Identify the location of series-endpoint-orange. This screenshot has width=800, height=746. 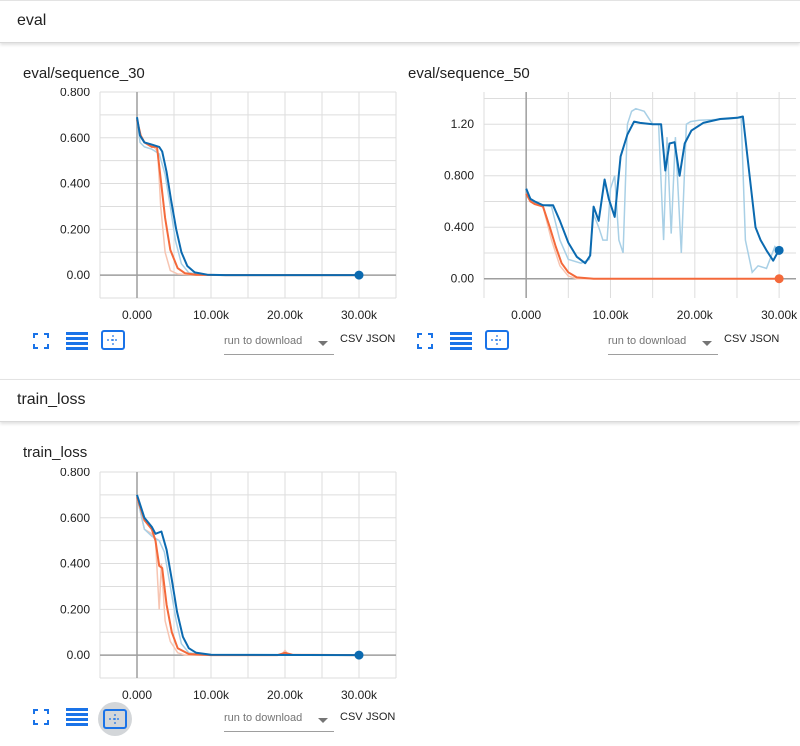
(779, 279).